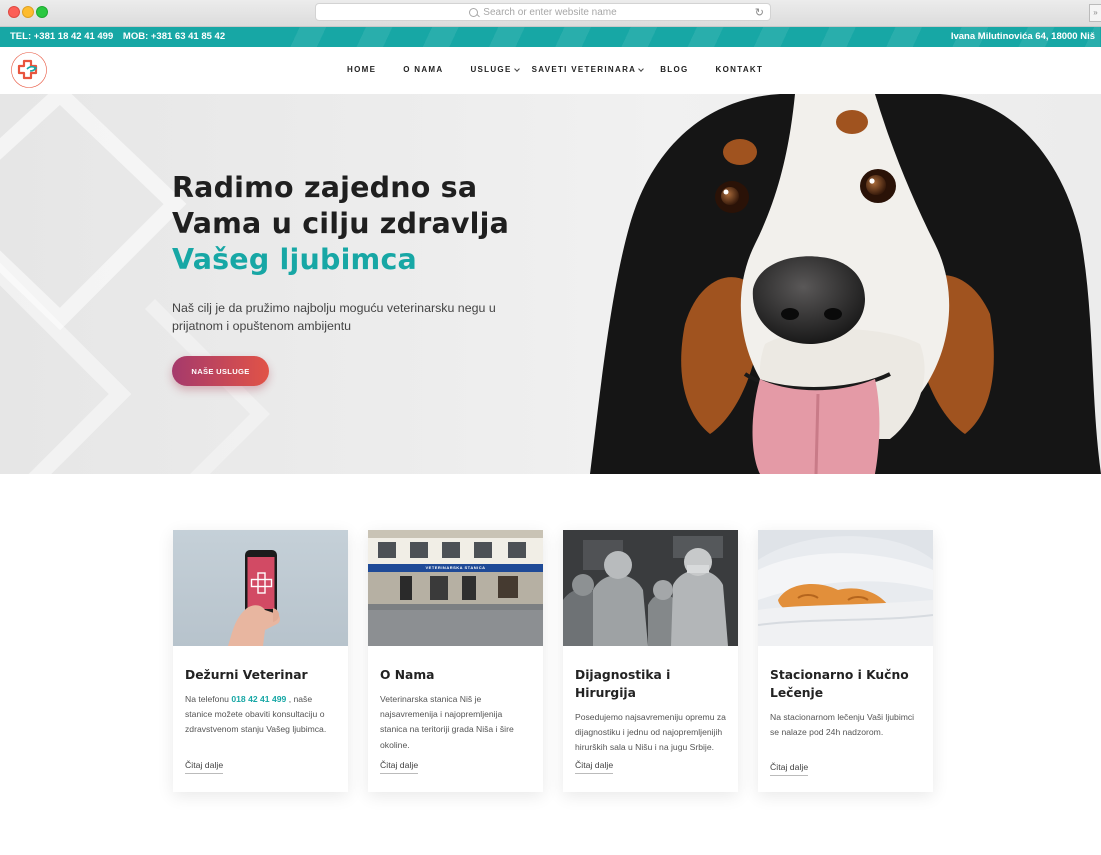 This screenshot has height=855, width=1101. Describe the element at coordinates (474, 12) in the screenshot. I see `search-icon` at that location.